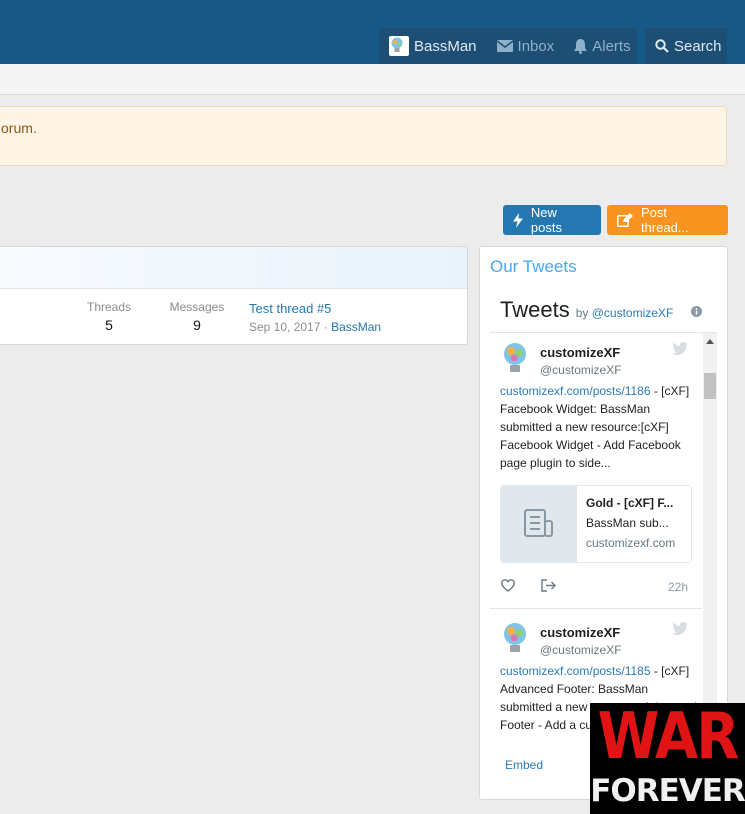 The image size is (745, 814). What do you see at coordinates (596, 608) in the screenshot?
I see `tweet-divider` at bounding box center [596, 608].